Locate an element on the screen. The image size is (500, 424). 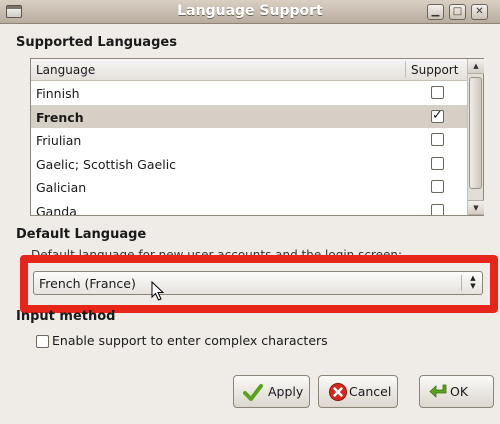
apply-label: Apply is located at coordinates (286, 391).